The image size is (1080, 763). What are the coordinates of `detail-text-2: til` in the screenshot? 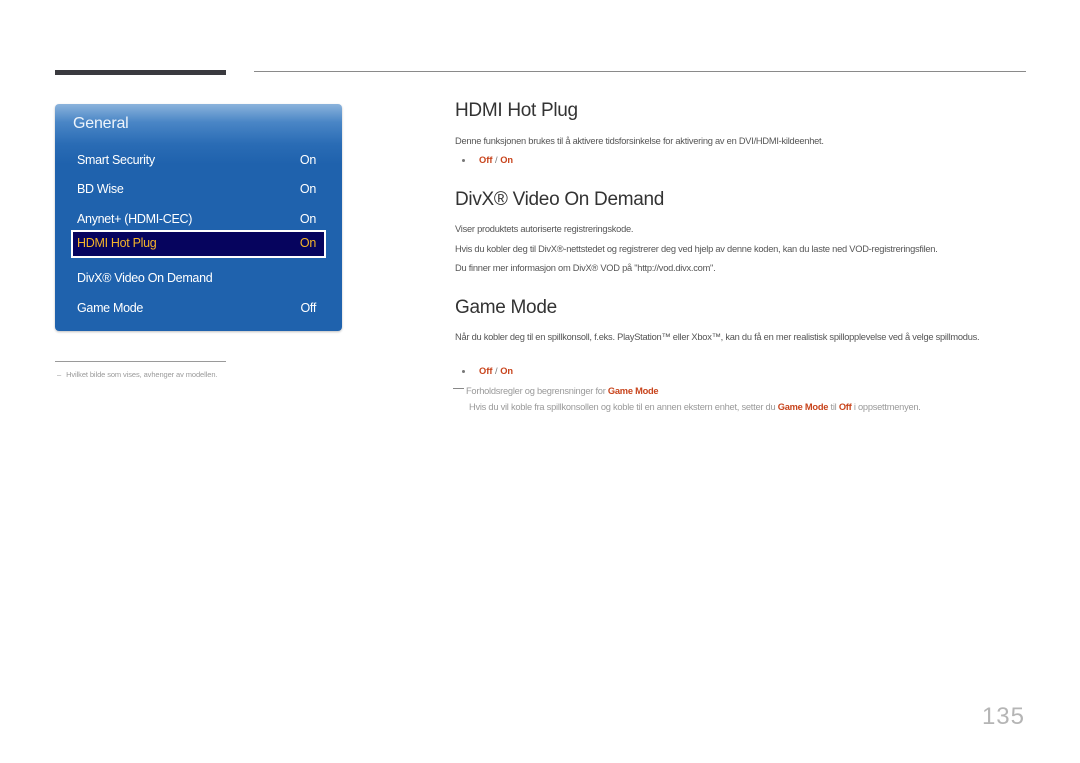 It's located at (833, 407).